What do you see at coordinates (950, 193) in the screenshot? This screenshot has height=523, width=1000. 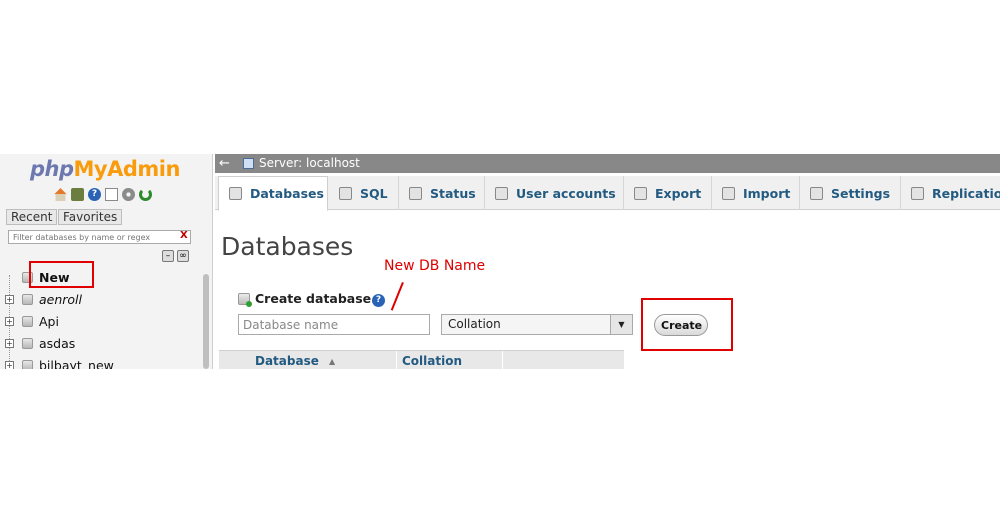 I see `tab-replication: Replication` at bounding box center [950, 193].